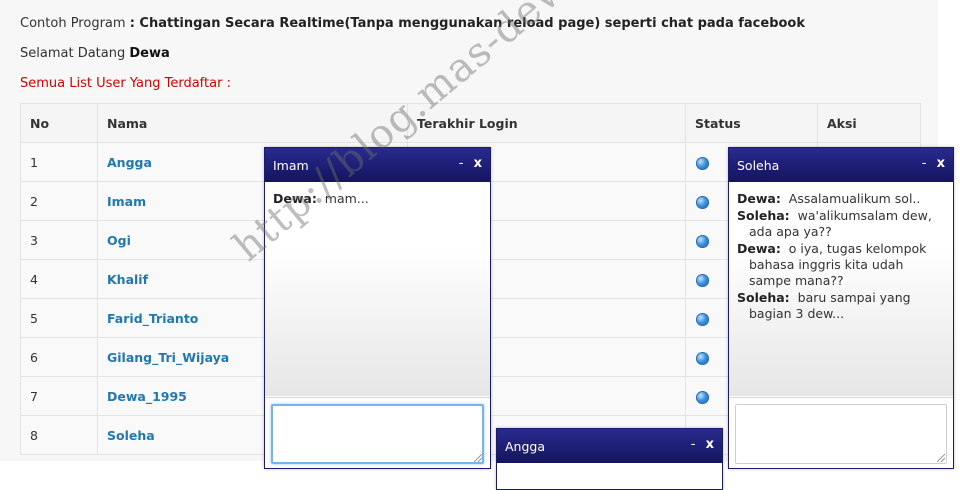 The height and width of the screenshot is (490, 973). What do you see at coordinates (59, 357) in the screenshot?
I see `cell-no: 6` at bounding box center [59, 357].